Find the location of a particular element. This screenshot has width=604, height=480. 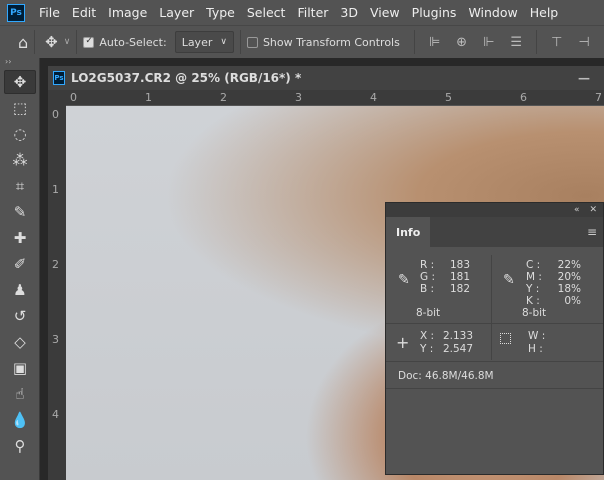

align-top-icon: ⊤ is located at coordinates (556, 42).